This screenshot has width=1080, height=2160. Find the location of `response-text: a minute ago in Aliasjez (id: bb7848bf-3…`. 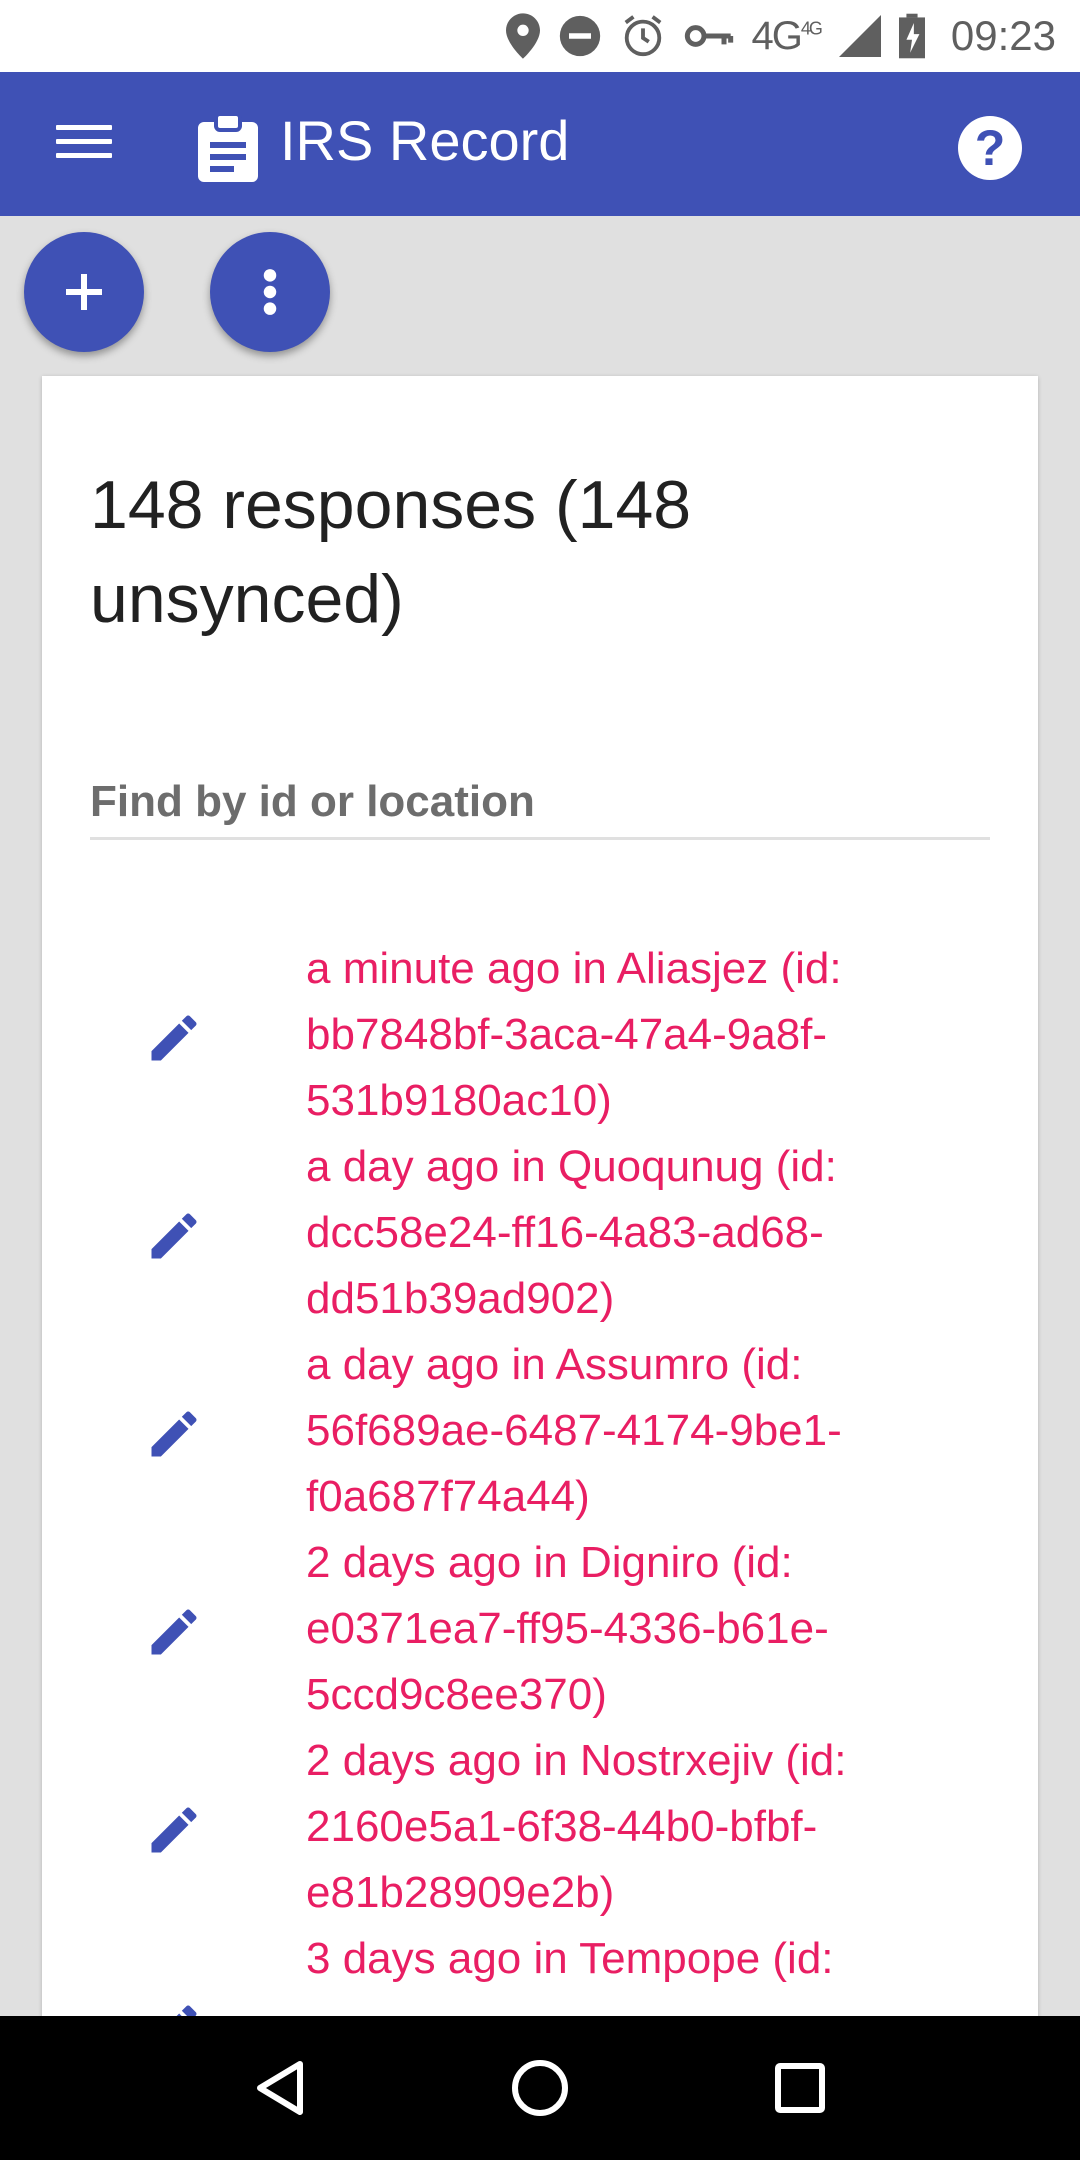

response-text: a minute ago in Aliasjez (id: bb7848bf-3… is located at coordinates (636, 1035).